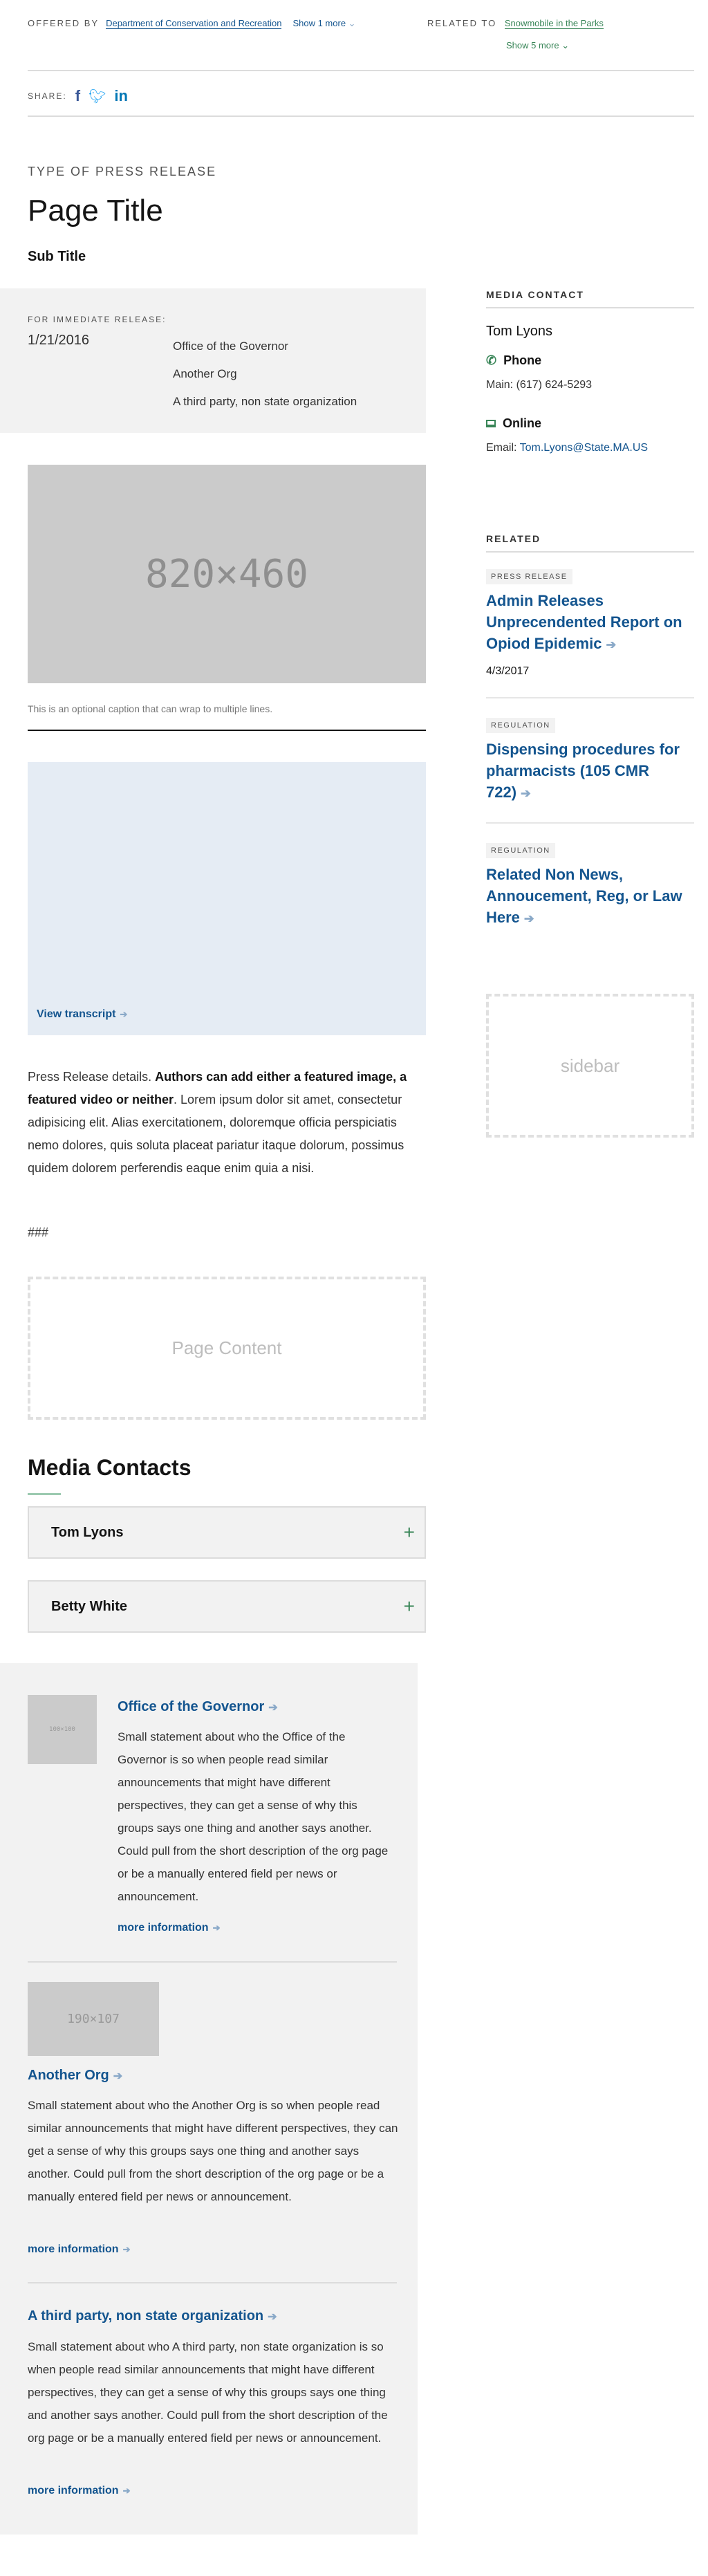 The width and height of the screenshot is (708, 2576). I want to click on email-link: Tom.Lyons@State.MA.US, so click(584, 448).